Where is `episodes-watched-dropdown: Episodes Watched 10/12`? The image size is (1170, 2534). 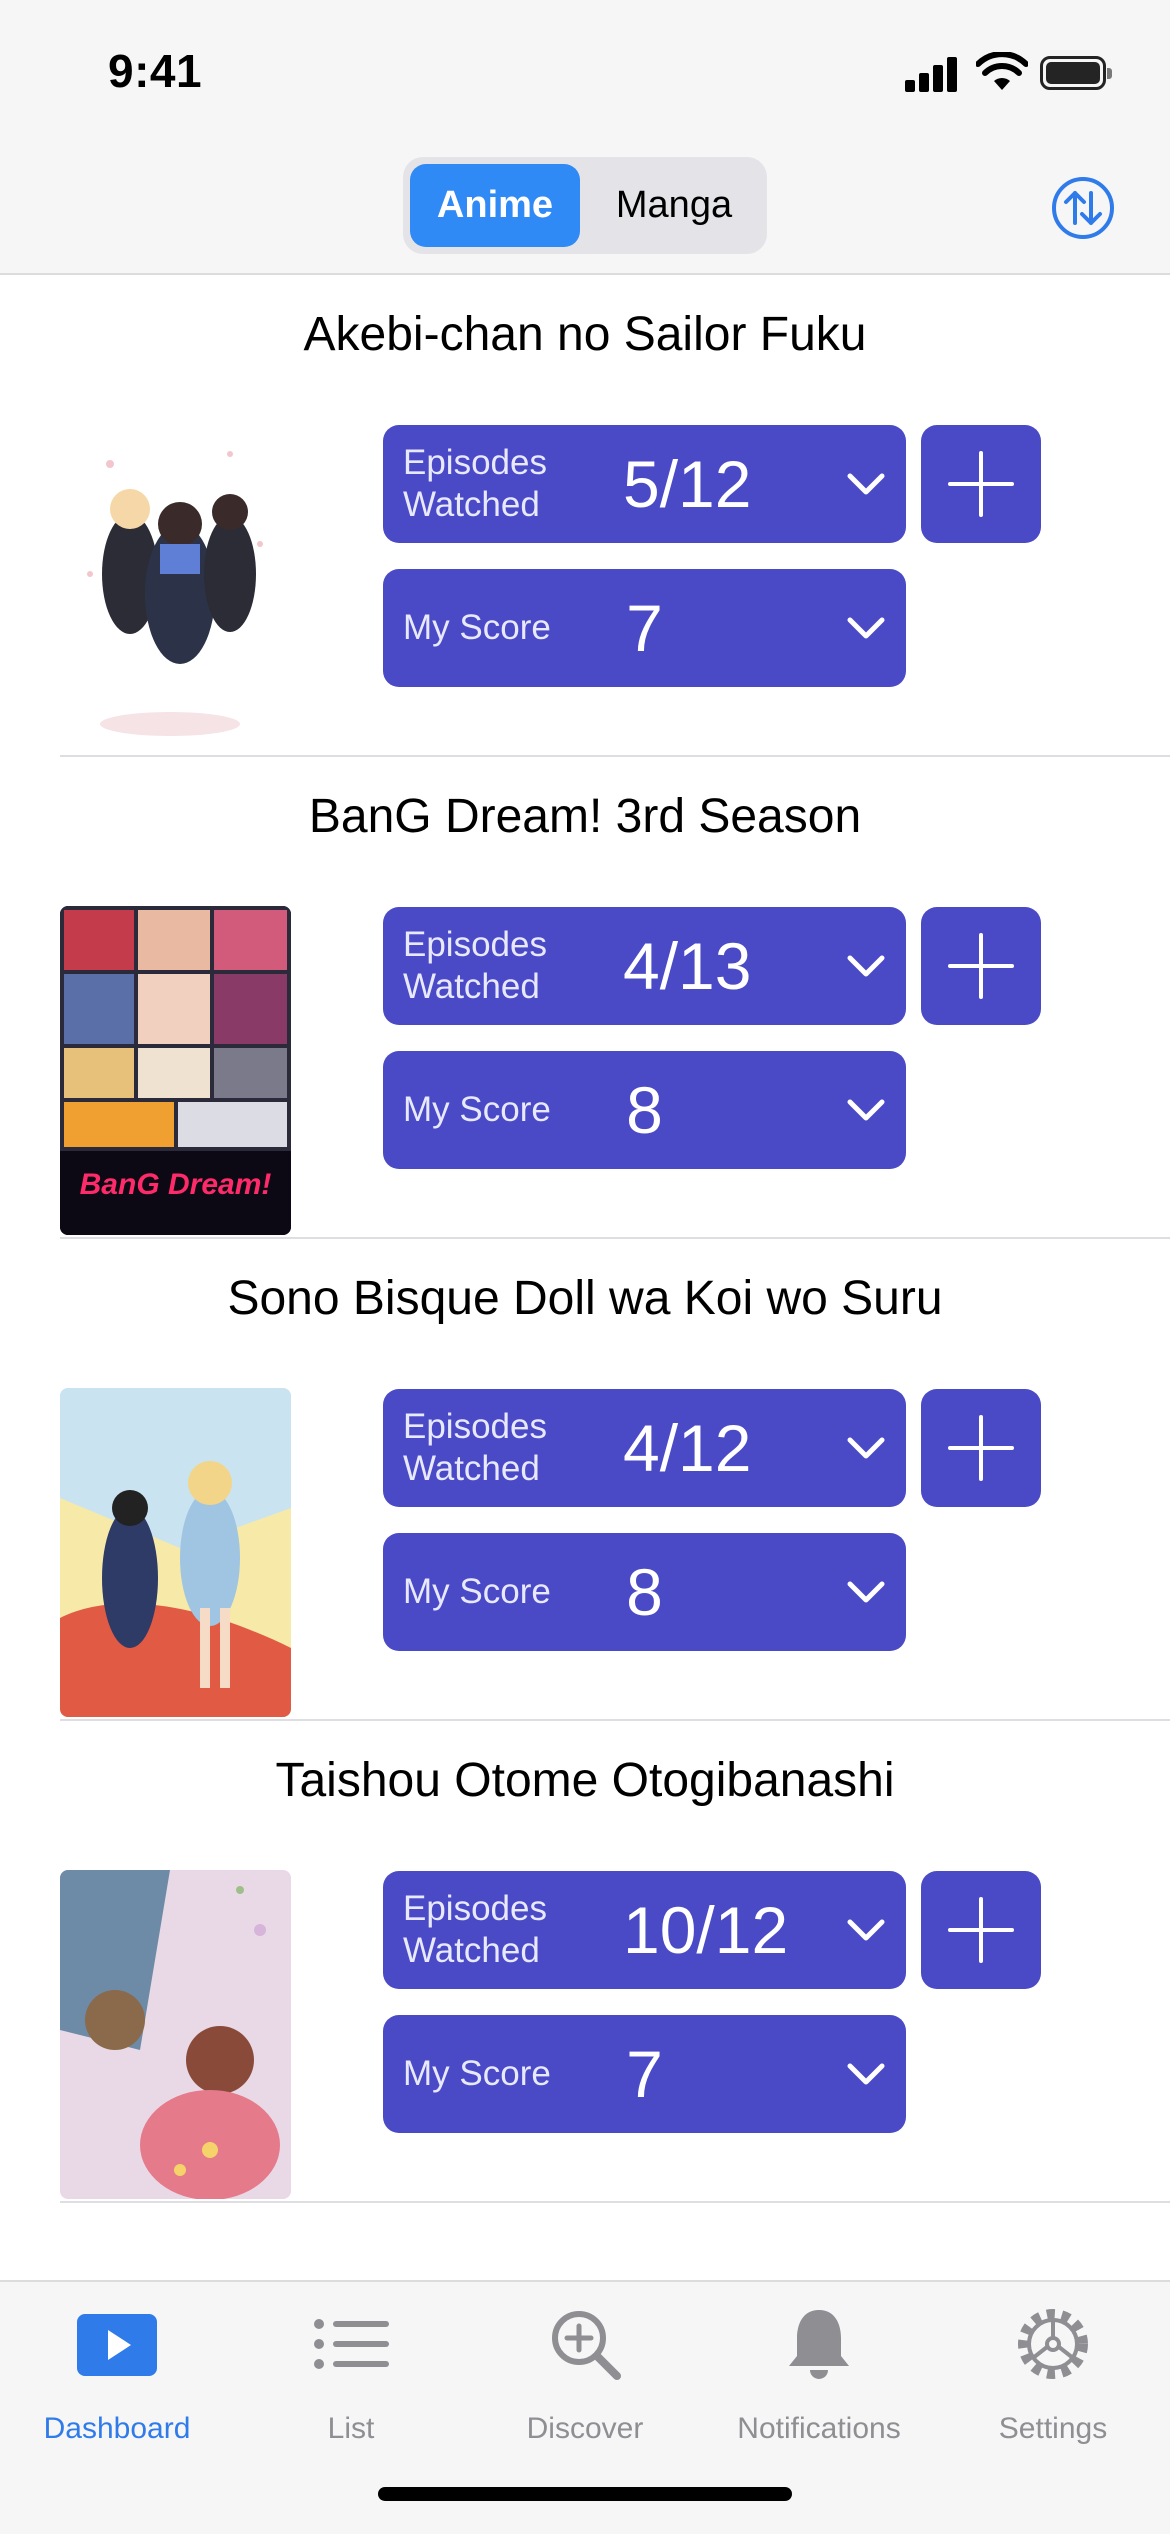 episodes-watched-dropdown: Episodes Watched 10/12 is located at coordinates (644, 1930).